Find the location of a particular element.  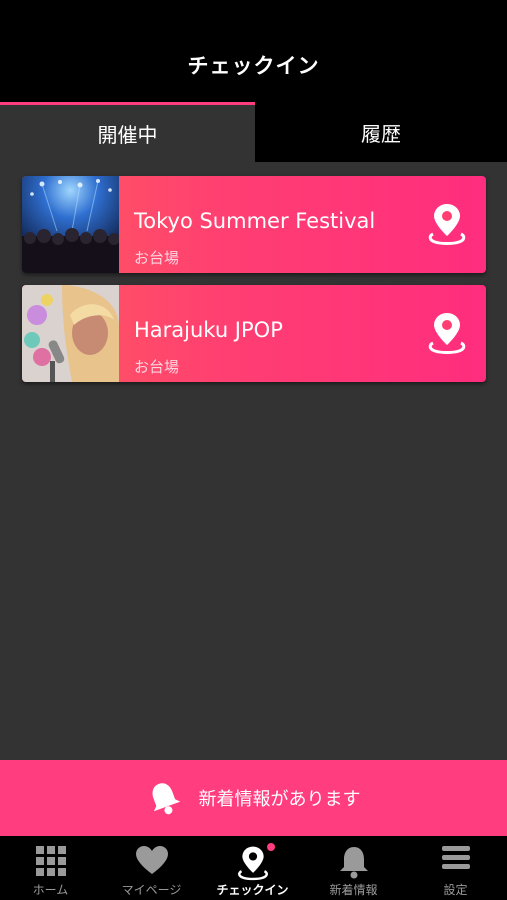

bottom-tab-bar: ホーム マイページ チェックイン 新着情報 設定 is located at coordinates (253, 868).